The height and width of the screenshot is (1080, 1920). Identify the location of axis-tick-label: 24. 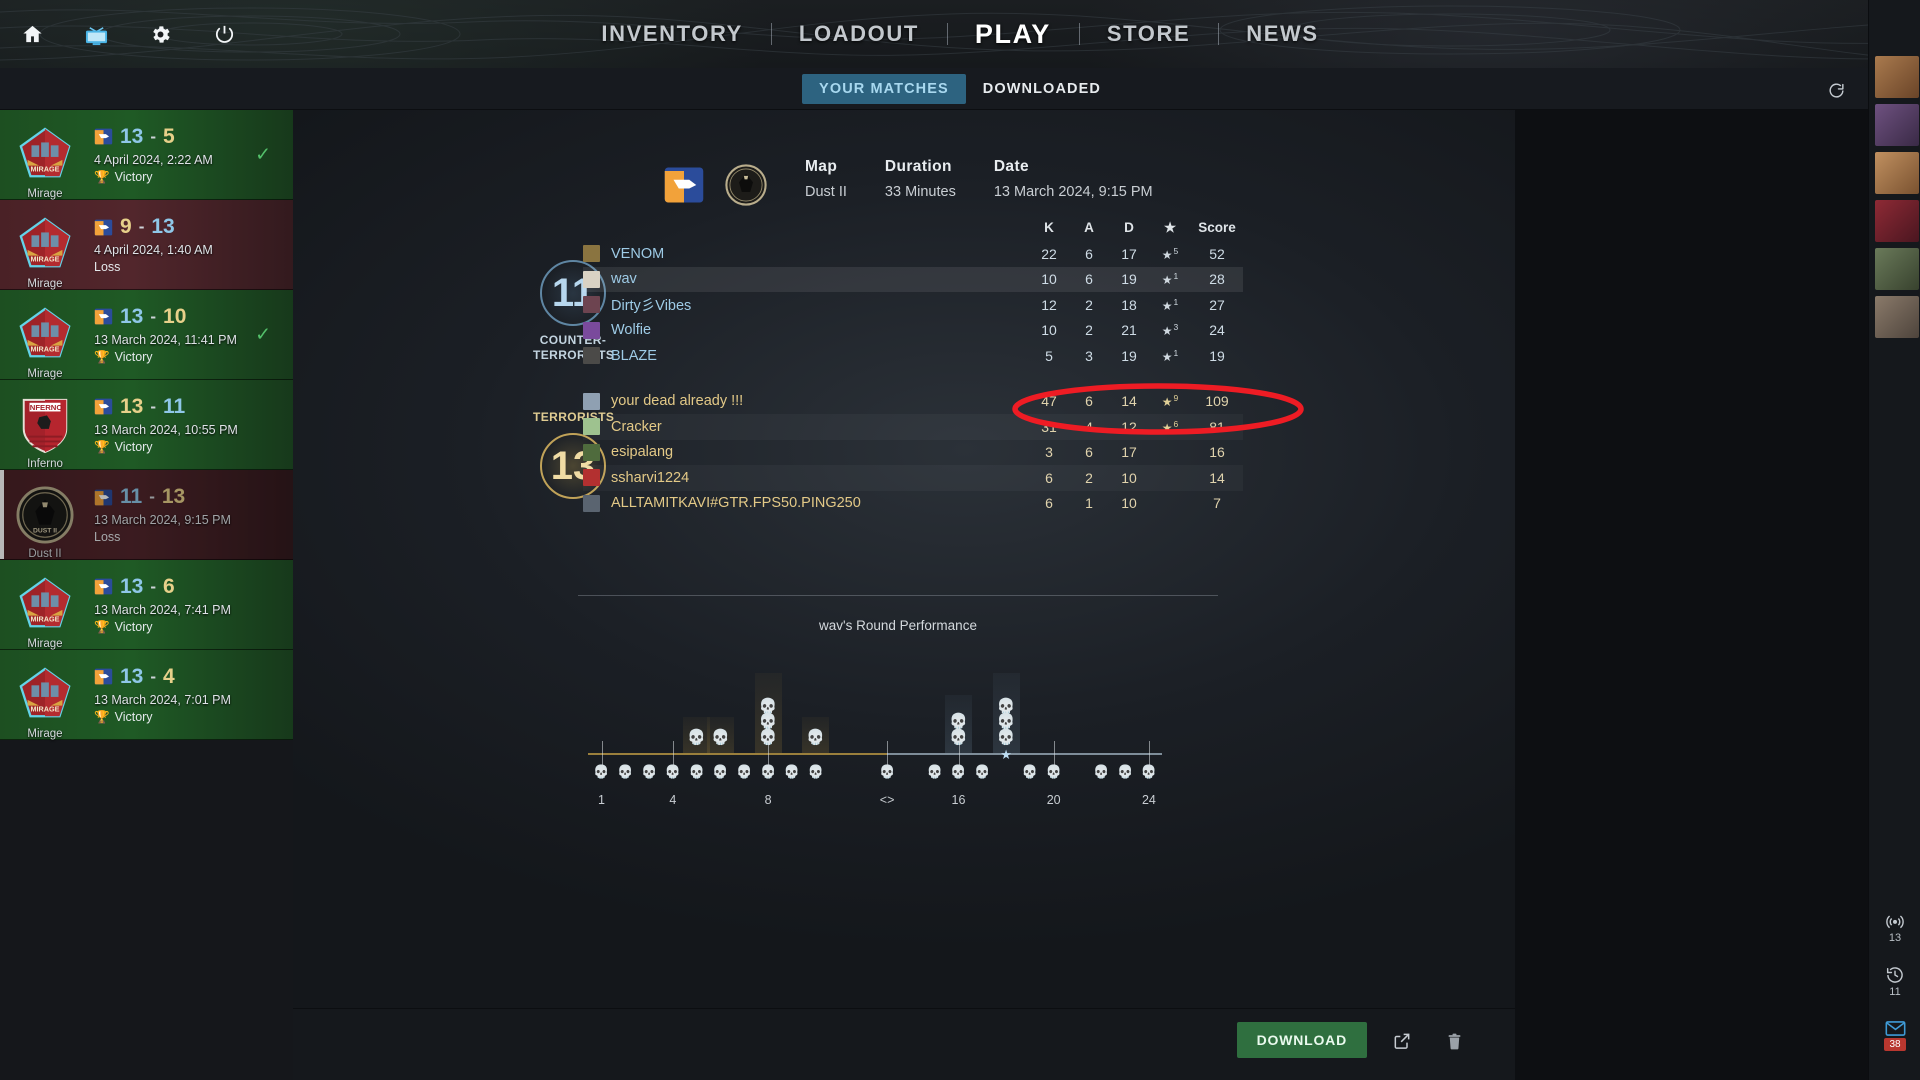
(1148, 800).